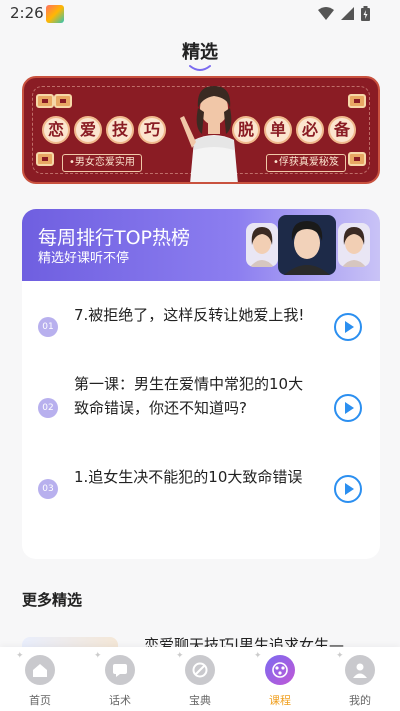 The width and height of the screenshot is (400, 711). Describe the element at coordinates (120, 670) in the screenshot. I see `chat-icon` at that location.